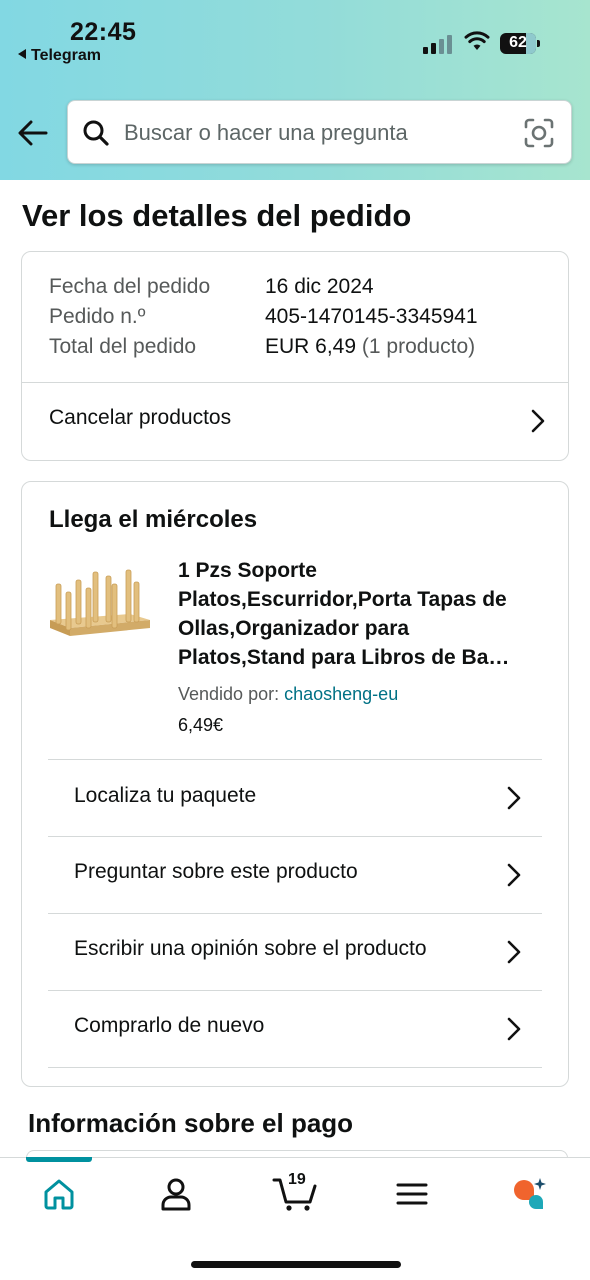 The width and height of the screenshot is (590, 1280). I want to click on signal-icon, so click(438, 44).